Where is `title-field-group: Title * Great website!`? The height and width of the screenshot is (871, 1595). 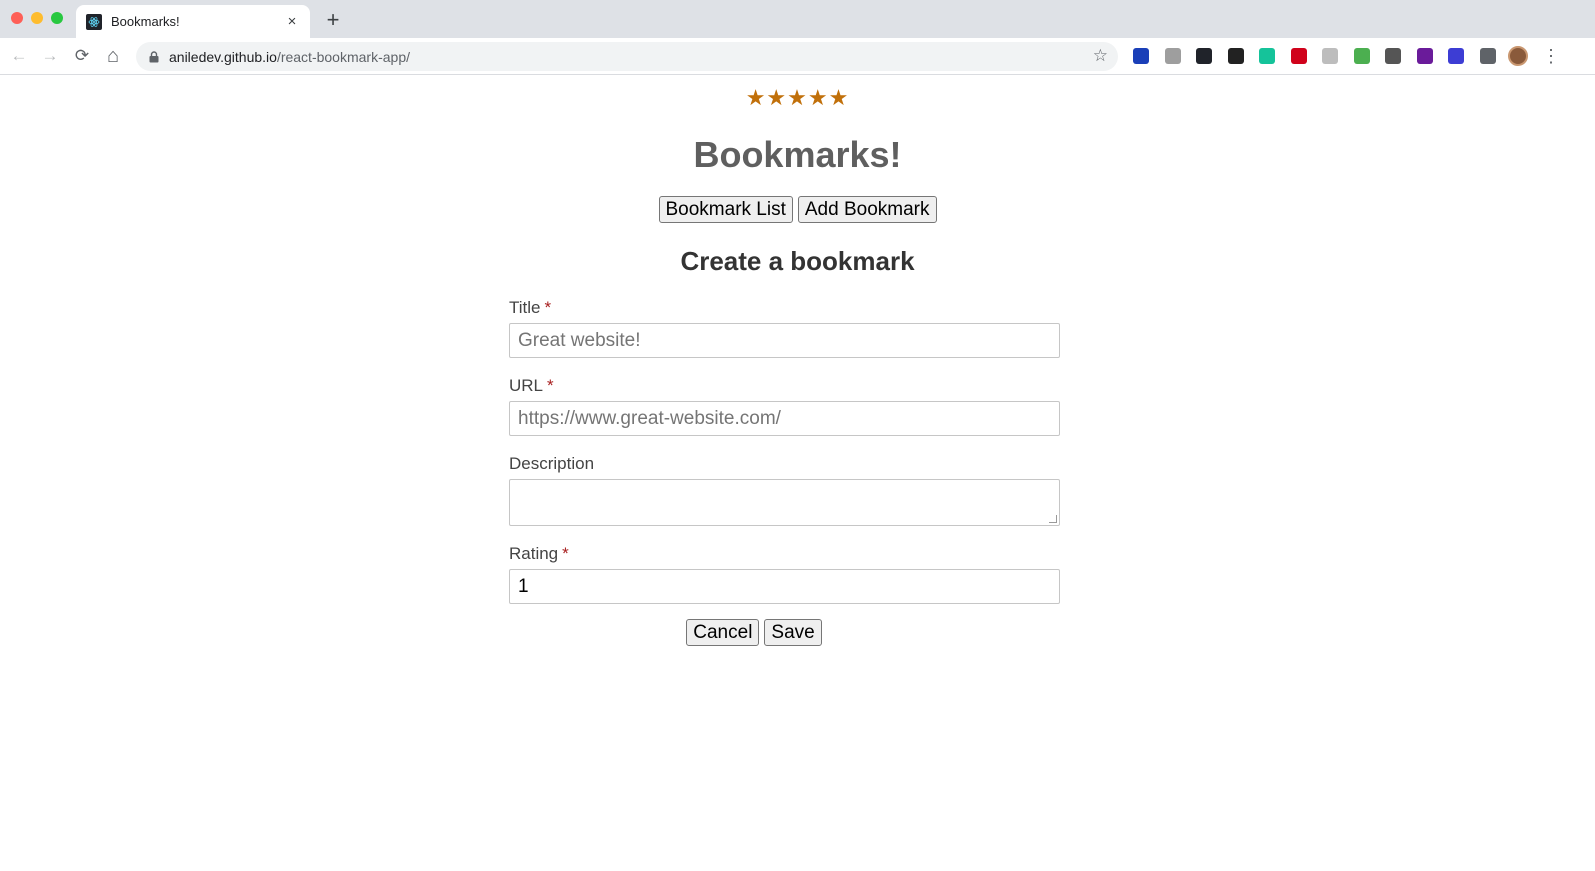 title-field-group: Title * Great website! is located at coordinates (784, 328).